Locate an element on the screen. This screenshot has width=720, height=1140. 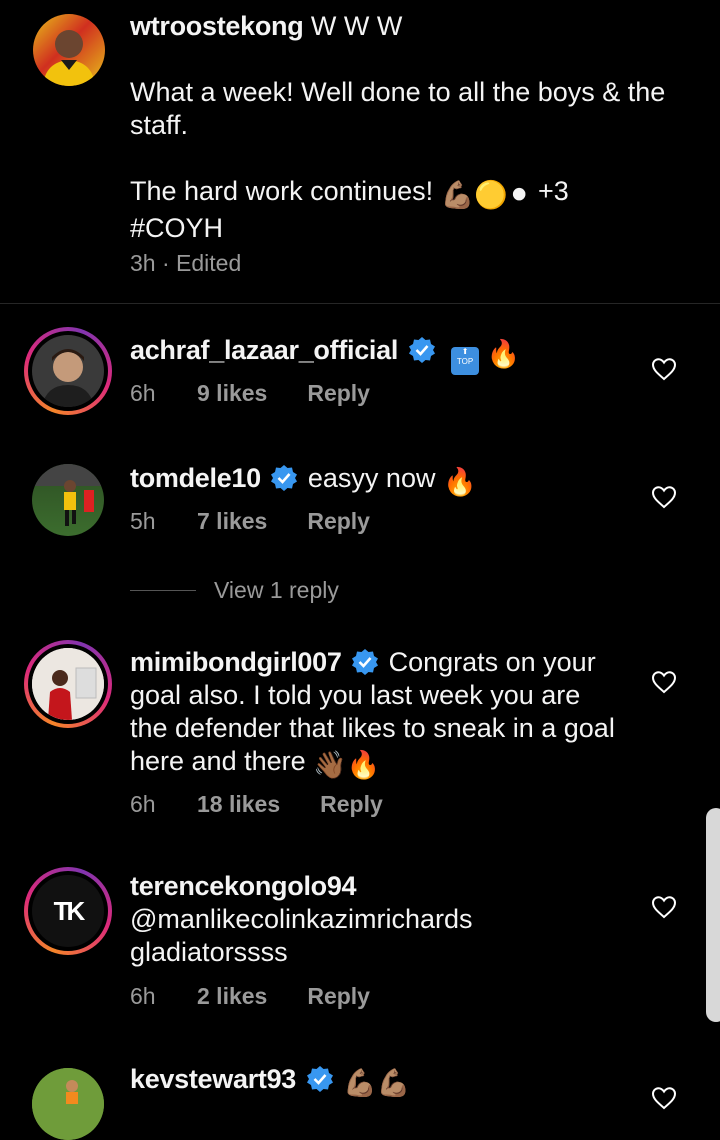
comment-meta: 6h 9 likes Reply is located at coordinates (250, 393).